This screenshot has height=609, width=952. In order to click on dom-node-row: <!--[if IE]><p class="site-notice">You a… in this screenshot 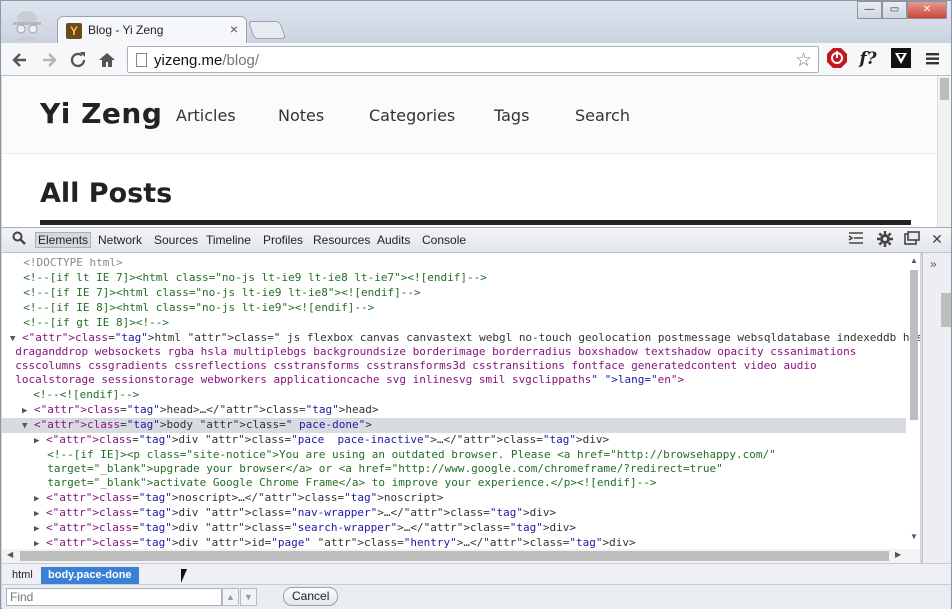, I will do `click(388, 455)`.